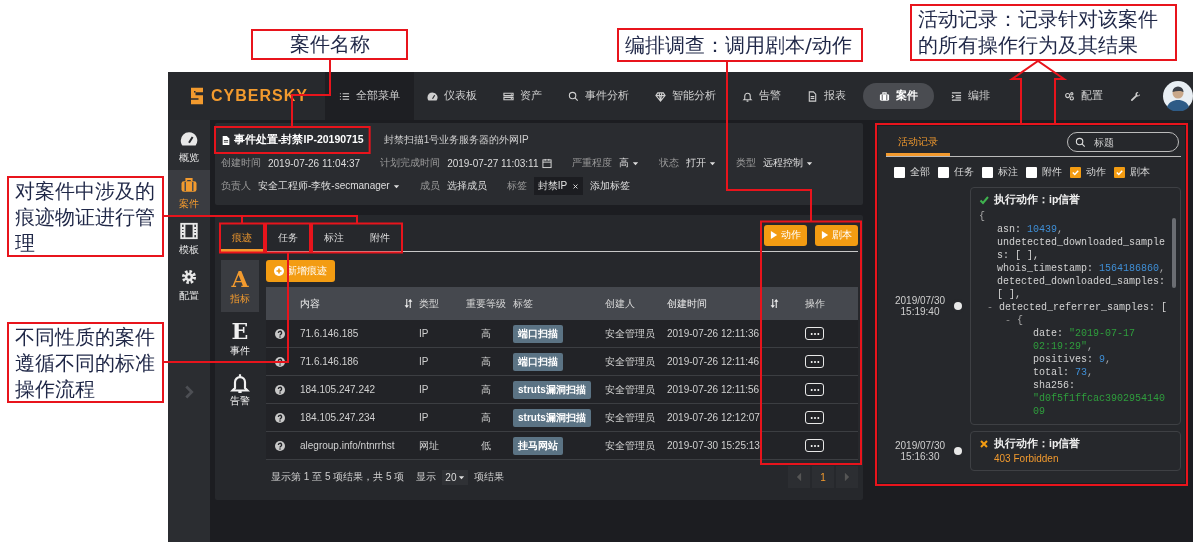  What do you see at coordinates (523, 303) in the screenshot?
I see `column-header: 标签` at bounding box center [523, 303].